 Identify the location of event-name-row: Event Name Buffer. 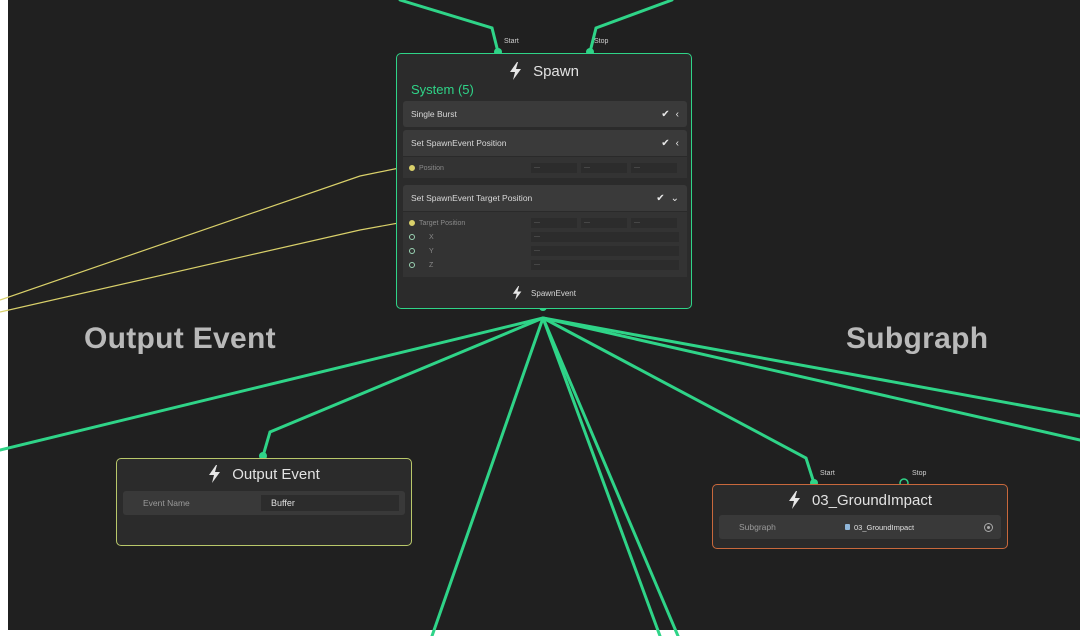
(264, 503).